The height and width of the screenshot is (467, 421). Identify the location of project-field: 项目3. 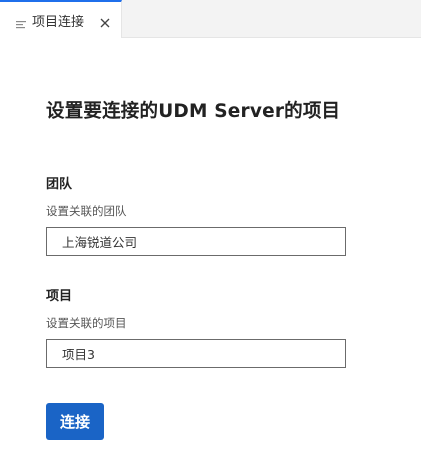
(196, 353).